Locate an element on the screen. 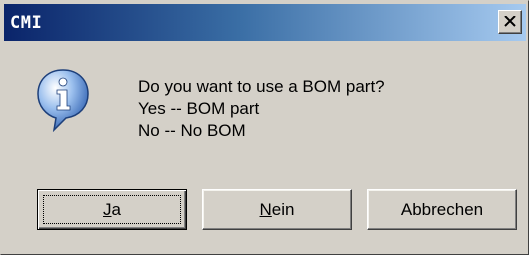  message-line-2: Yes -- BOM part is located at coordinates (199, 108).